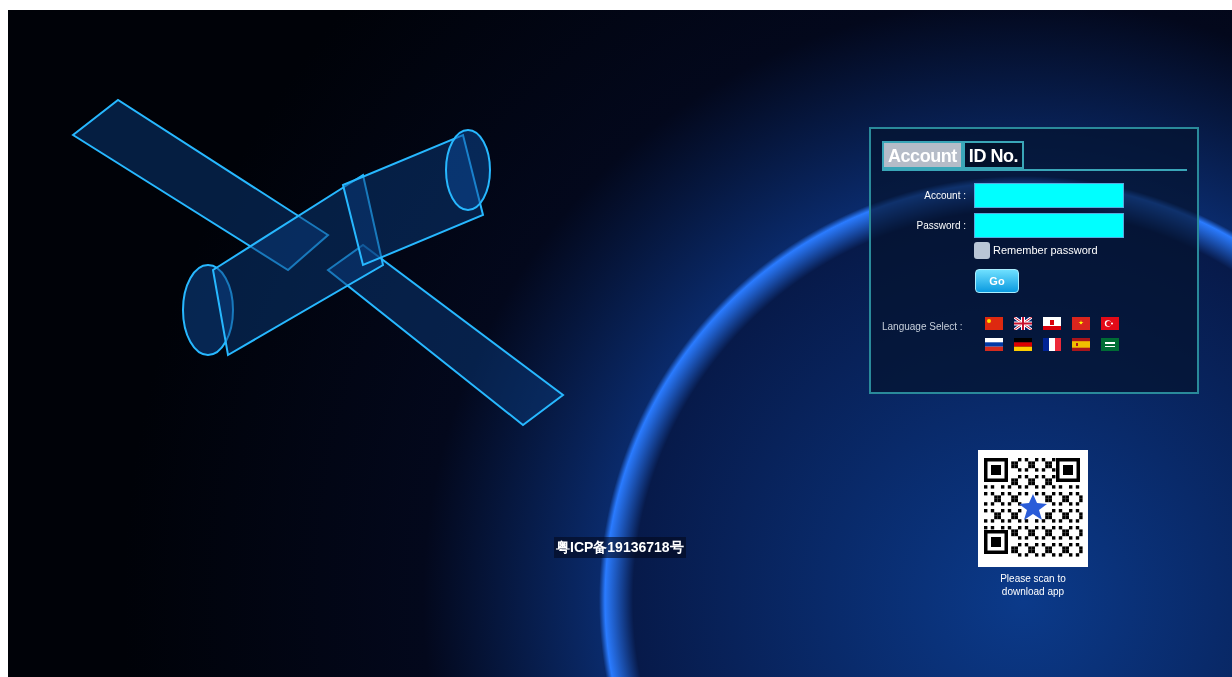 The width and height of the screenshot is (1232, 677). Describe the element at coordinates (922, 155) in the screenshot. I see `login-tab: Account` at that location.